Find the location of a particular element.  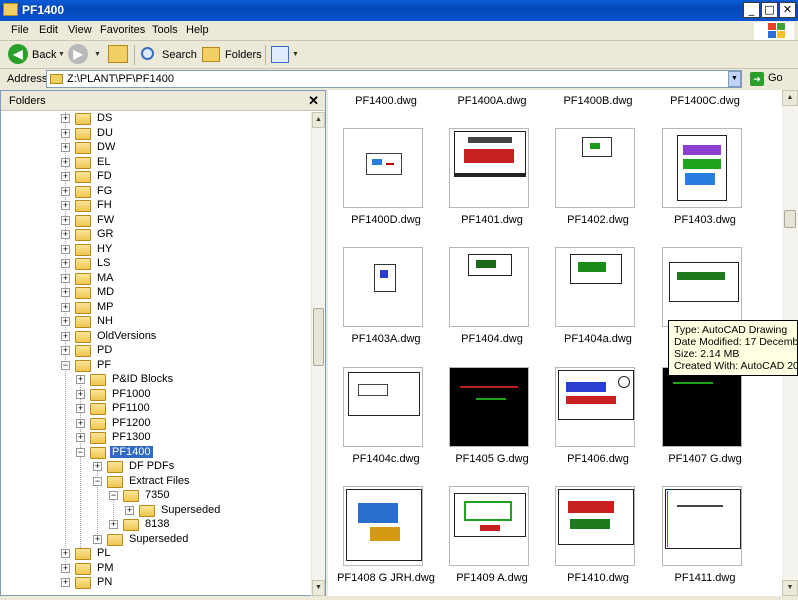

back-button: Back is located at coordinates (44, 55).